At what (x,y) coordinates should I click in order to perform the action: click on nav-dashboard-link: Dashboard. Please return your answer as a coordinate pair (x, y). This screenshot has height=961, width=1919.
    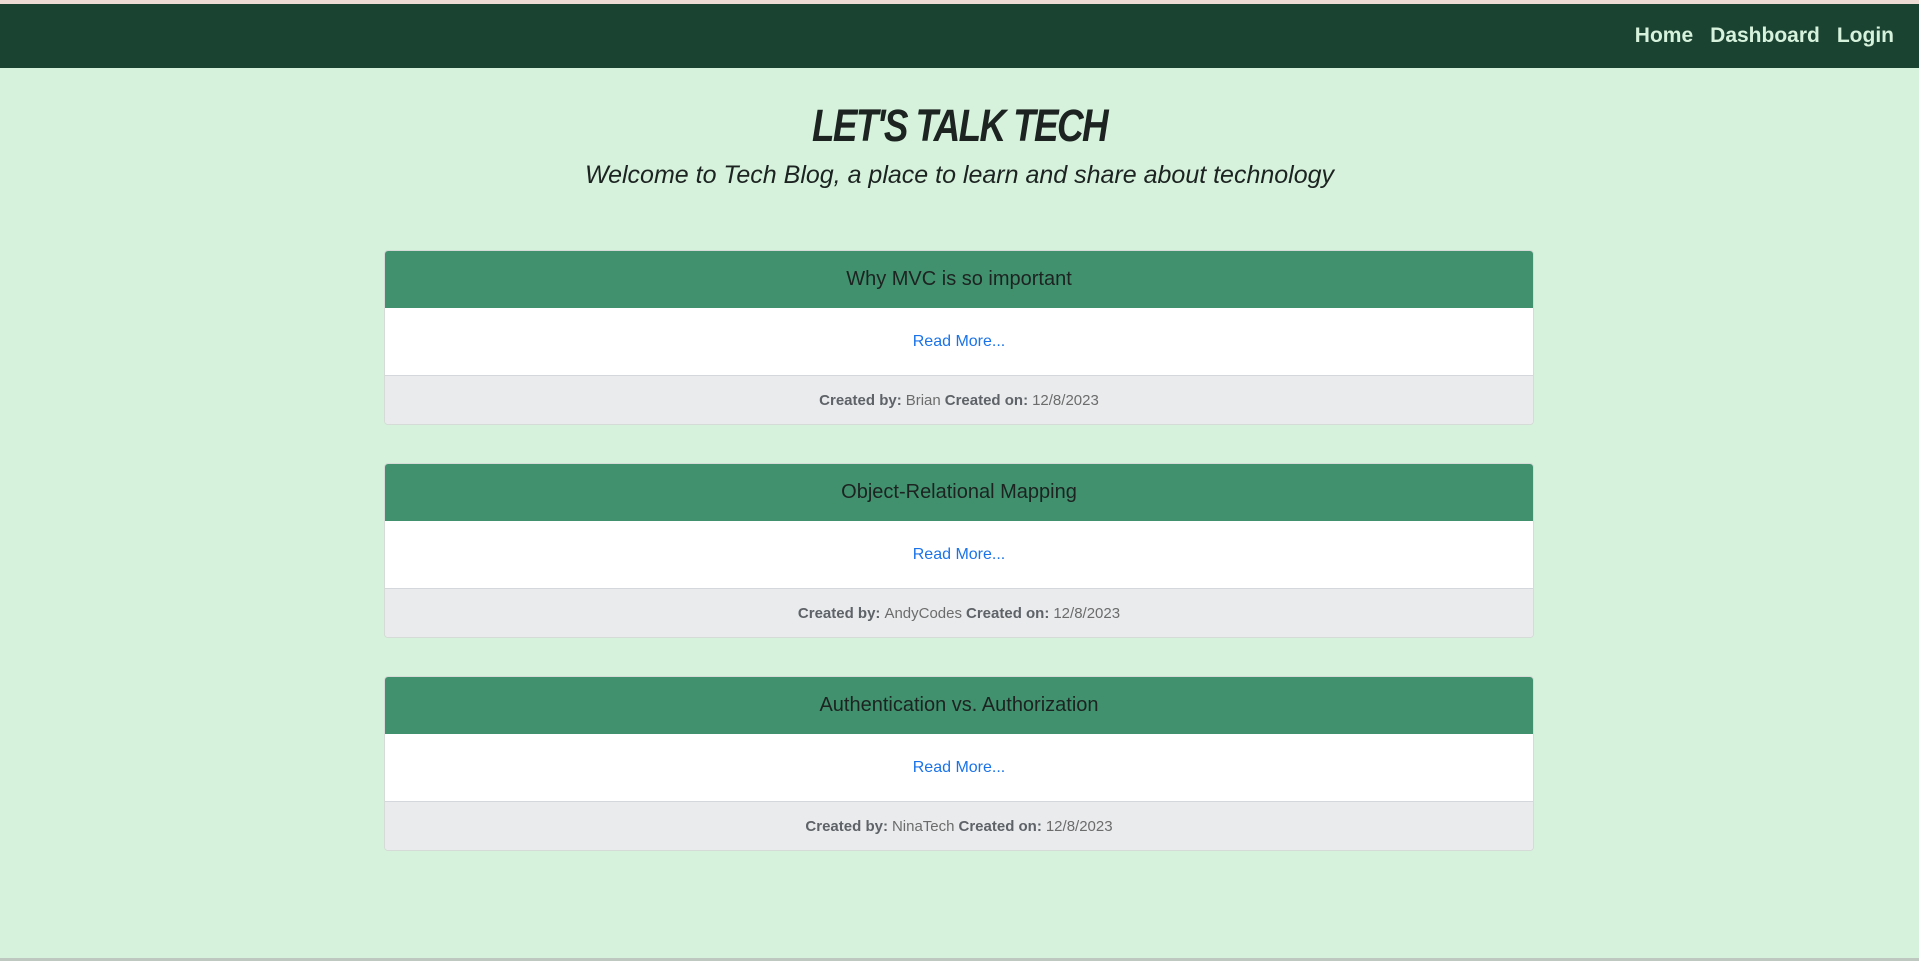
    Looking at the image, I should click on (1765, 36).